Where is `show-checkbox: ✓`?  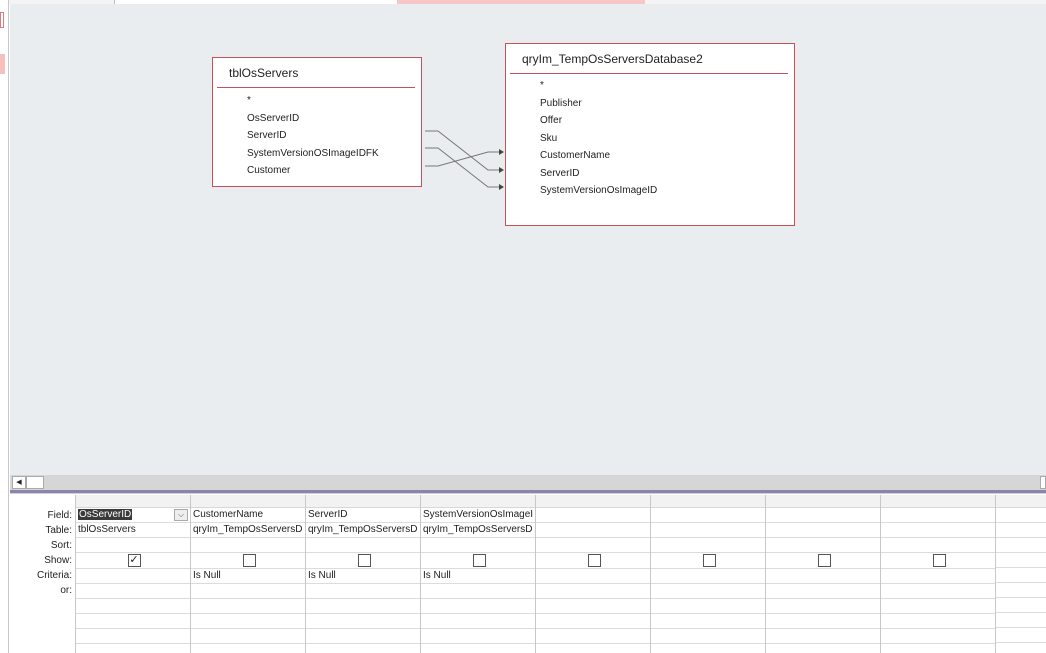
show-checkbox: ✓ is located at coordinates (134, 560).